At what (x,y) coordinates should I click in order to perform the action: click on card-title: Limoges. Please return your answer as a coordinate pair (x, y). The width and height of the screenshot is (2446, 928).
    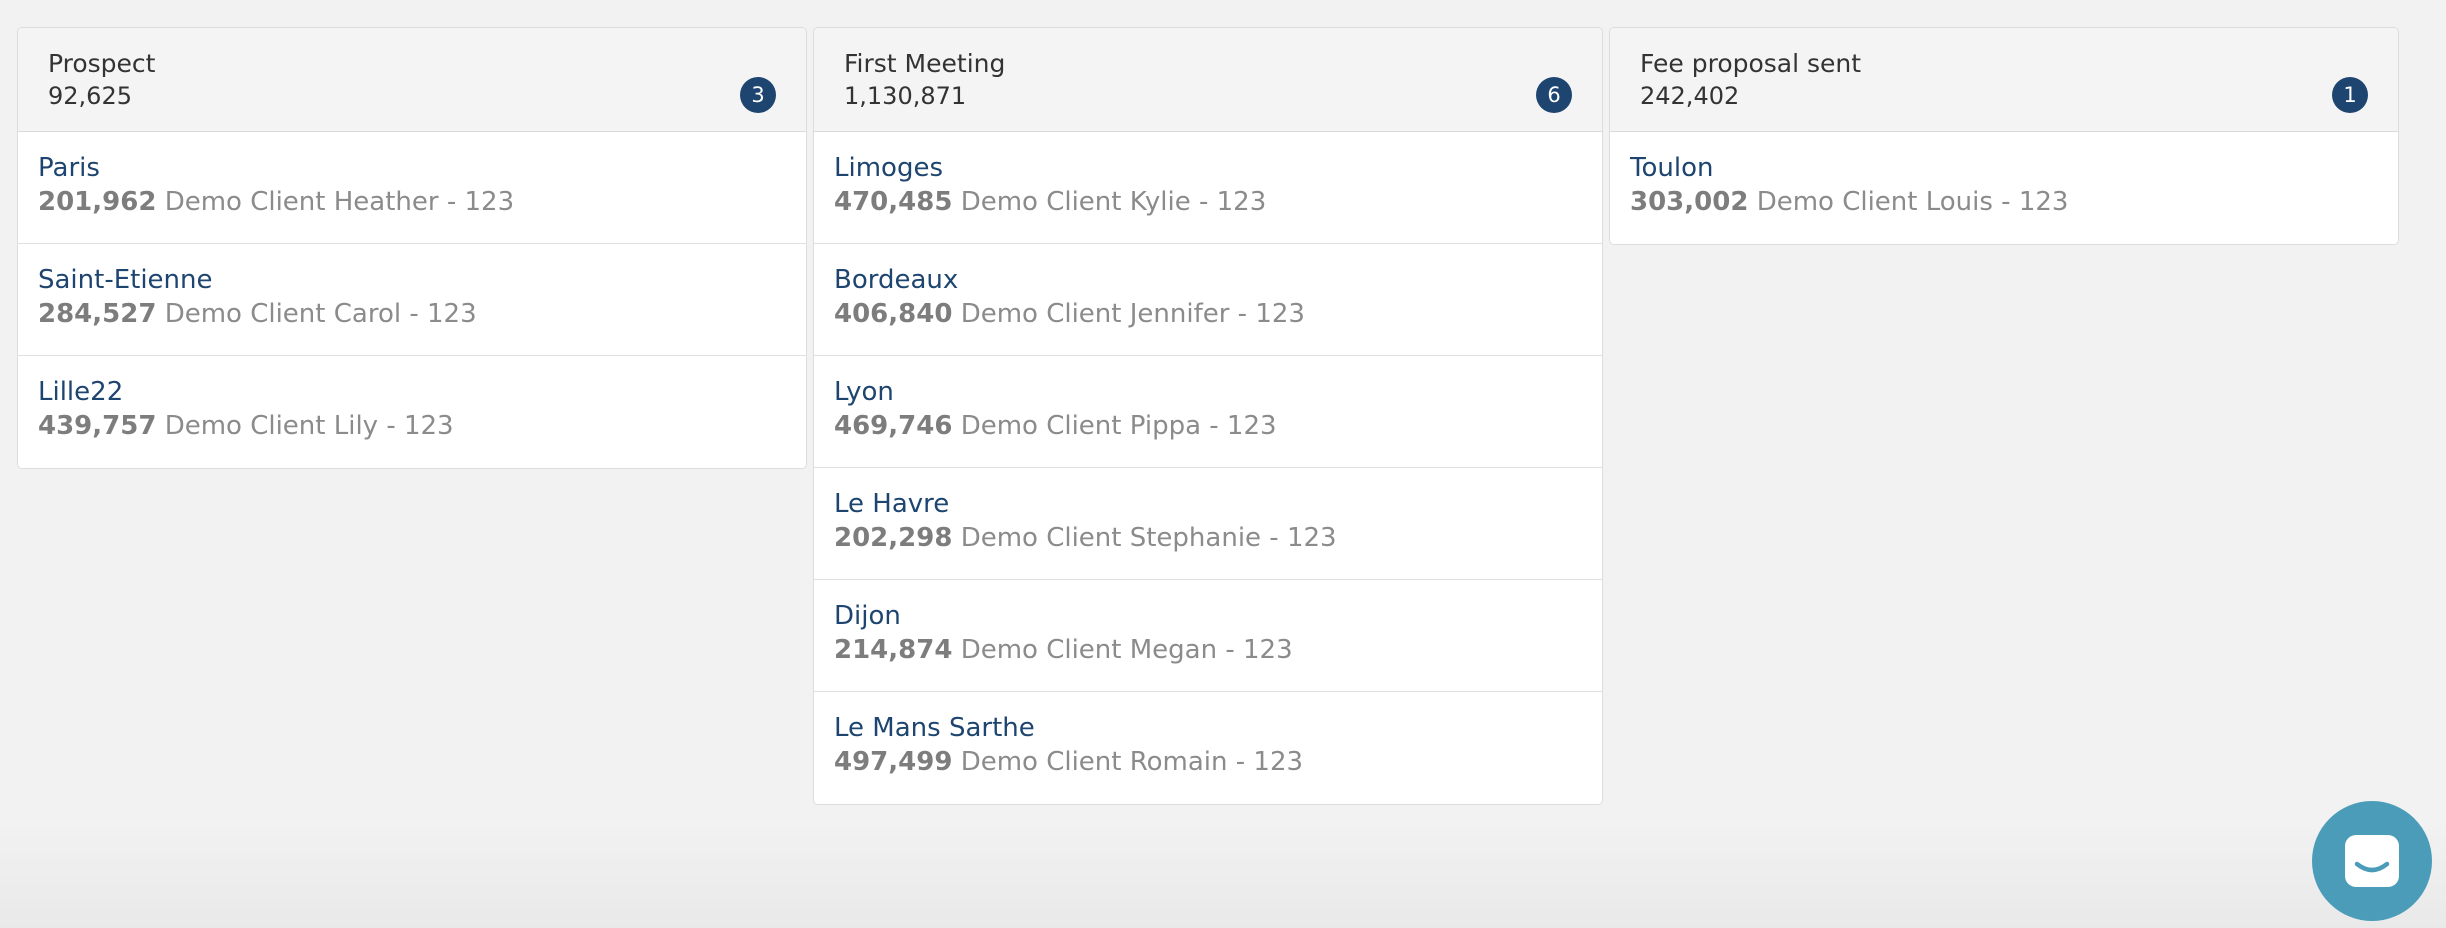
    Looking at the image, I should click on (1208, 168).